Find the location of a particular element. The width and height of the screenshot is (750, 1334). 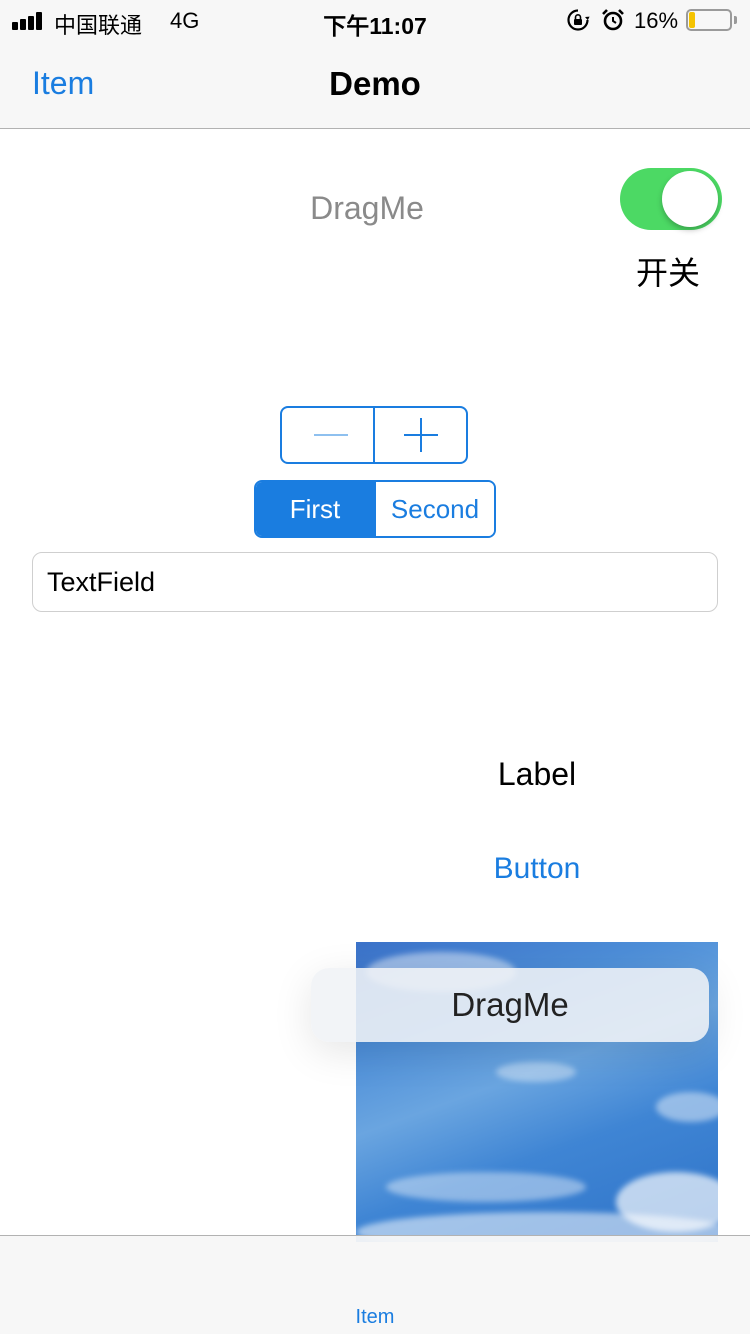

navigation-bar: Item Demo is located at coordinates (375, 84).